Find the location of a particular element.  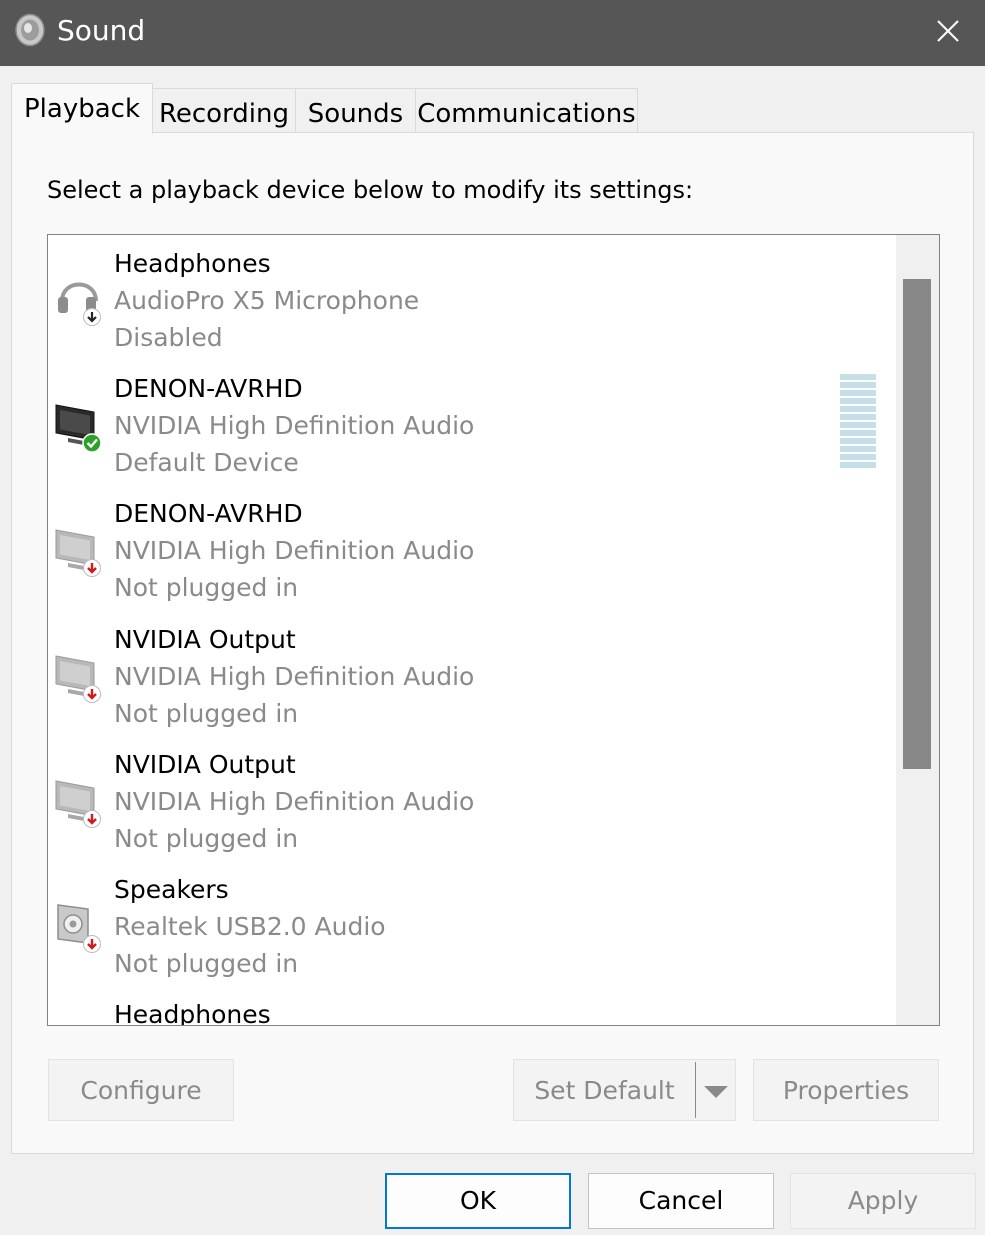

ok-button: OK is located at coordinates (478, 1201).